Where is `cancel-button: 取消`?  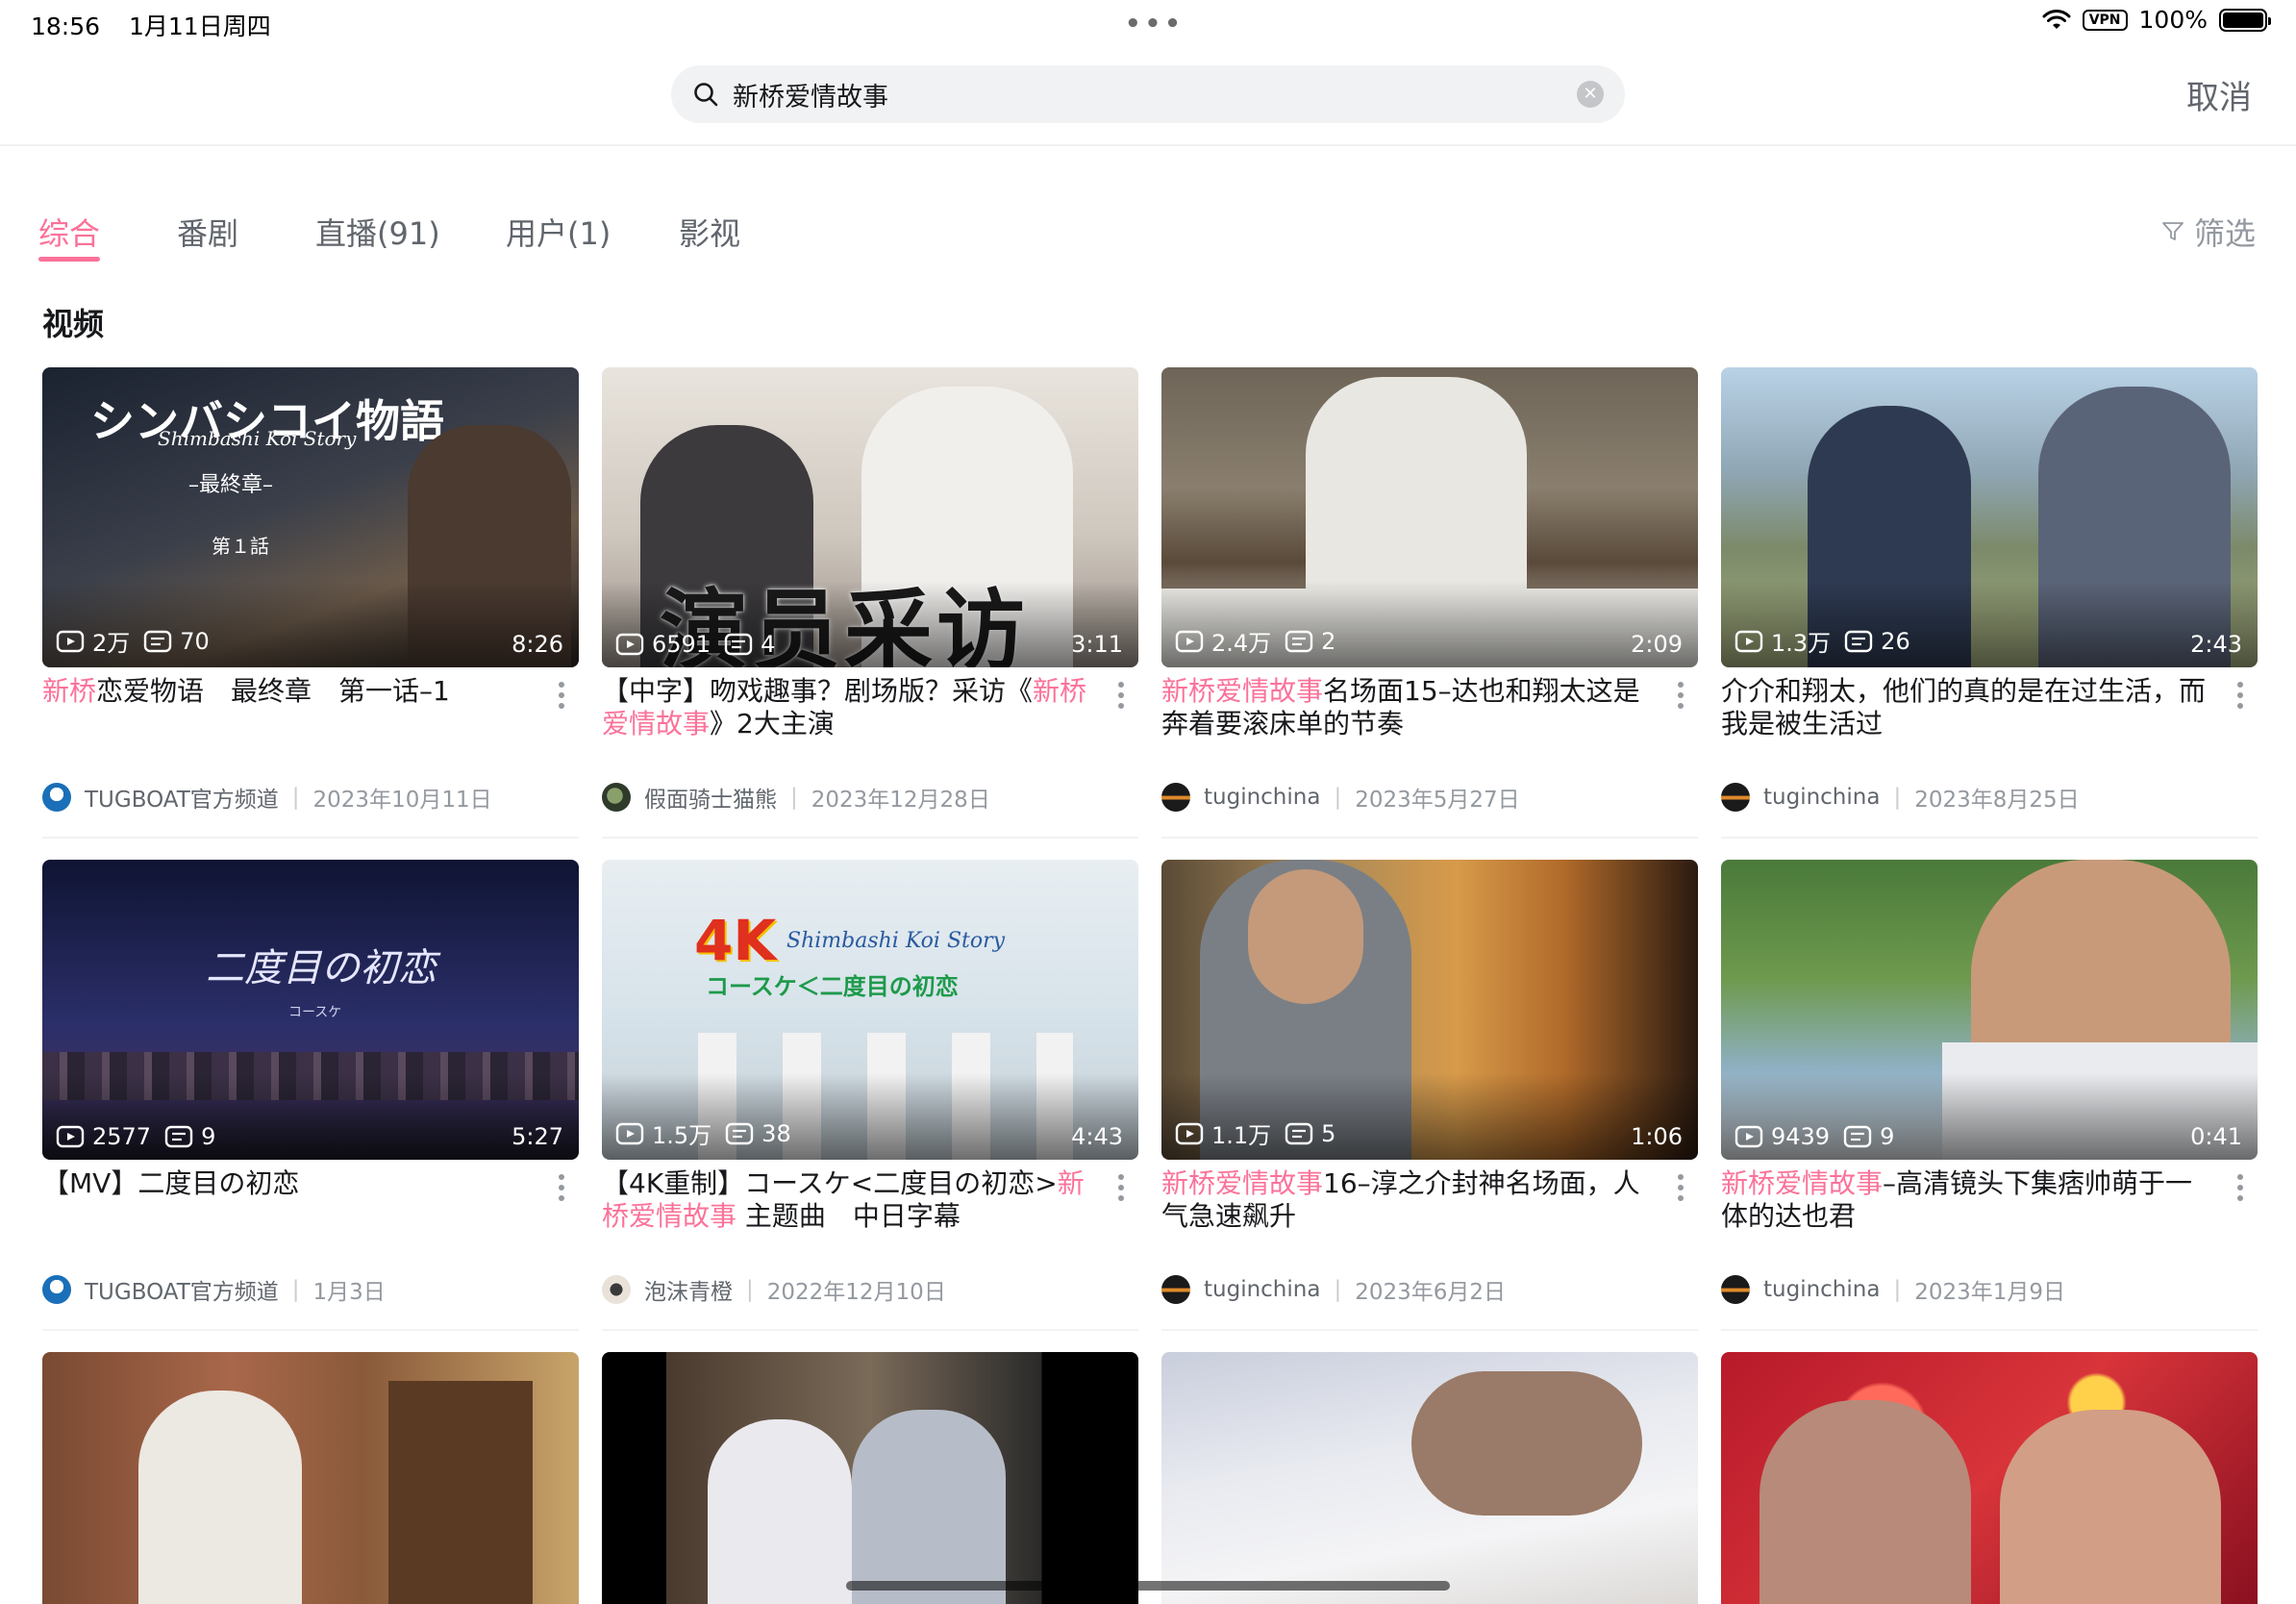 cancel-button: 取消 is located at coordinates (2219, 94).